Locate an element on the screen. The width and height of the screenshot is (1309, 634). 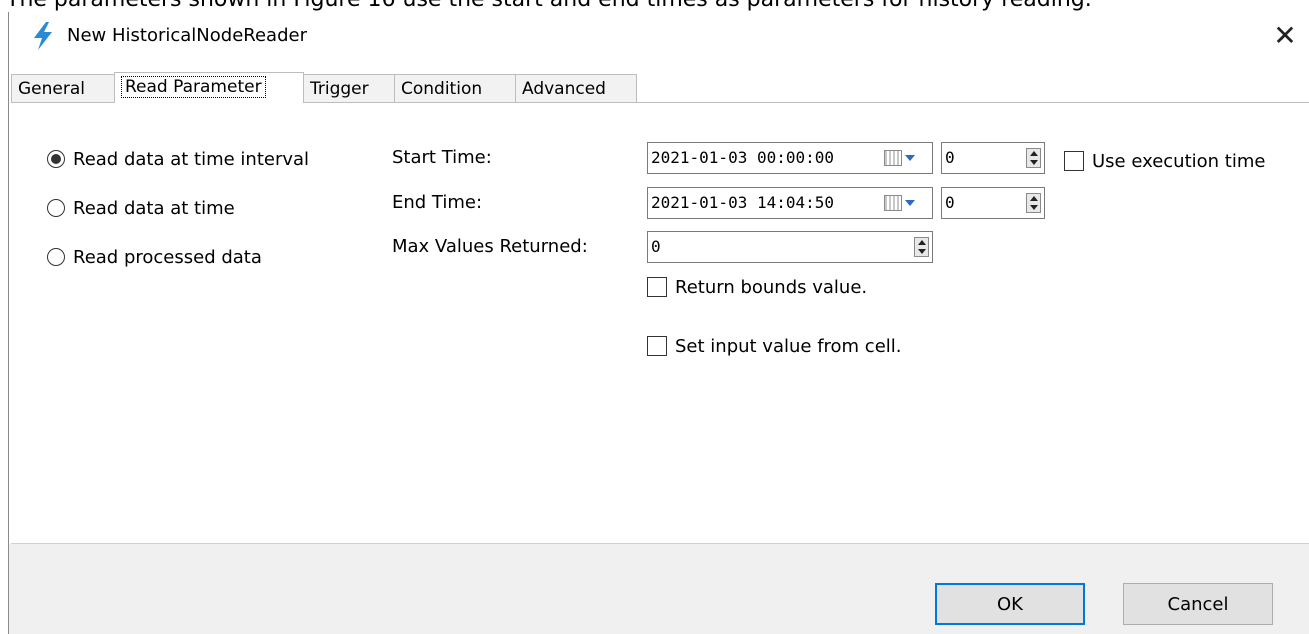
tab-read-parameter: Read Parameter is located at coordinates (209, 87).